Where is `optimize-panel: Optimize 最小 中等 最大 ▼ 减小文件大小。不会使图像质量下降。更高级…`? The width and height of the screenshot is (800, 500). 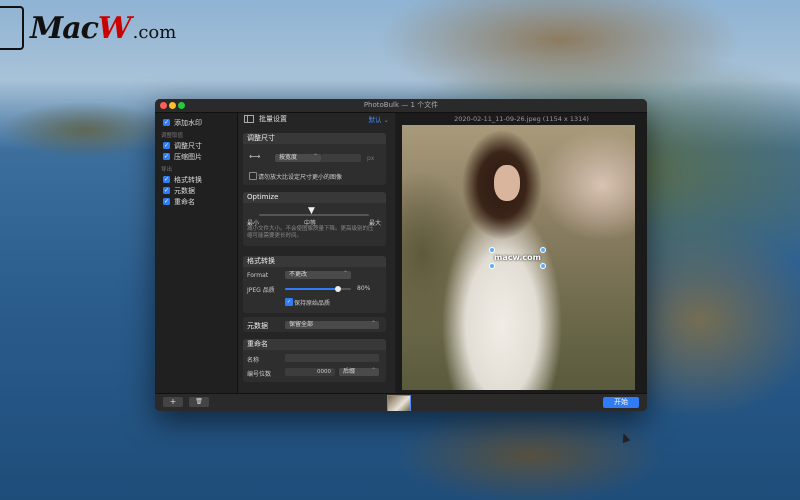
optimize-panel: Optimize 最小 中等 最大 ▼ 减小文件大小。不会使图像质量下降。更高级… is located at coordinates (314, 219).